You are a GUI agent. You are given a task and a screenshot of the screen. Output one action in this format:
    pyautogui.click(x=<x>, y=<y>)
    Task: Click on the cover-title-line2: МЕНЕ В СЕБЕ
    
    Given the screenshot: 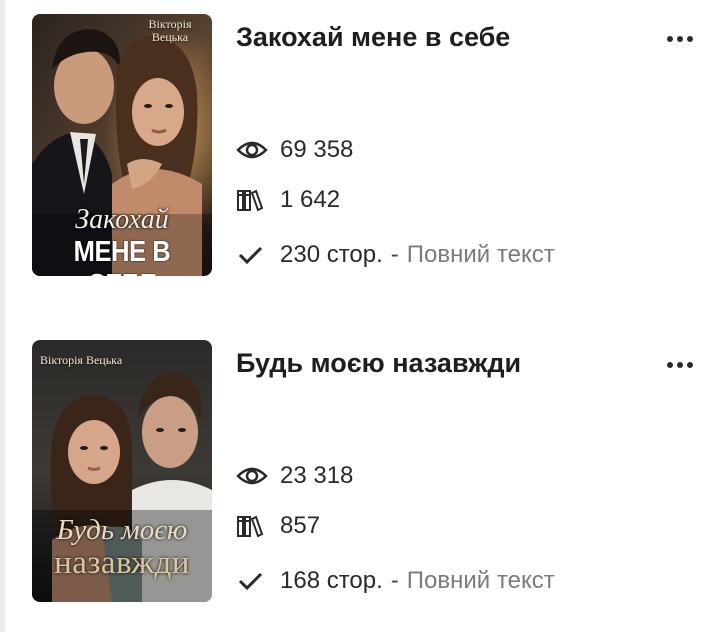 What is the action you would take?
    pyautogui.click(x=122, y=256)
    